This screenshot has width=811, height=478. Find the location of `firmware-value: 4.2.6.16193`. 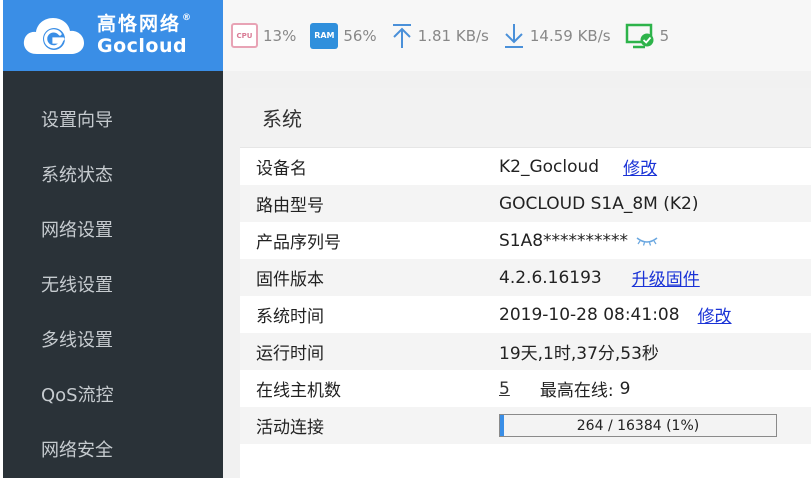

firmware-value: 4.2.6.16193 is located at coordinates (550, 277).